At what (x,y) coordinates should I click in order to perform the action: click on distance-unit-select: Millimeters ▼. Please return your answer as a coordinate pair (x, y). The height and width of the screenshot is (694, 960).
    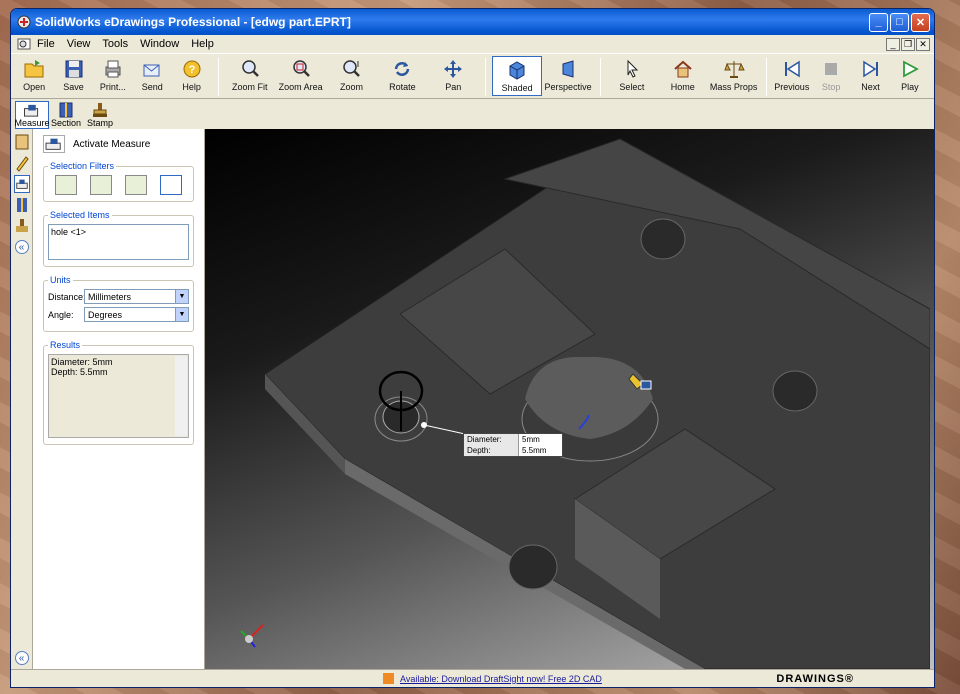
    Looking at the image, I should click on (136, 296).